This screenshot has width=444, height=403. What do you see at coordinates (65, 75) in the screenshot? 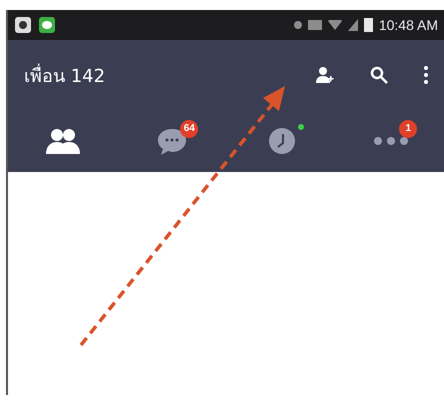
I see `screen-title: เพื่อน 142` at bounding box center [65, 75].